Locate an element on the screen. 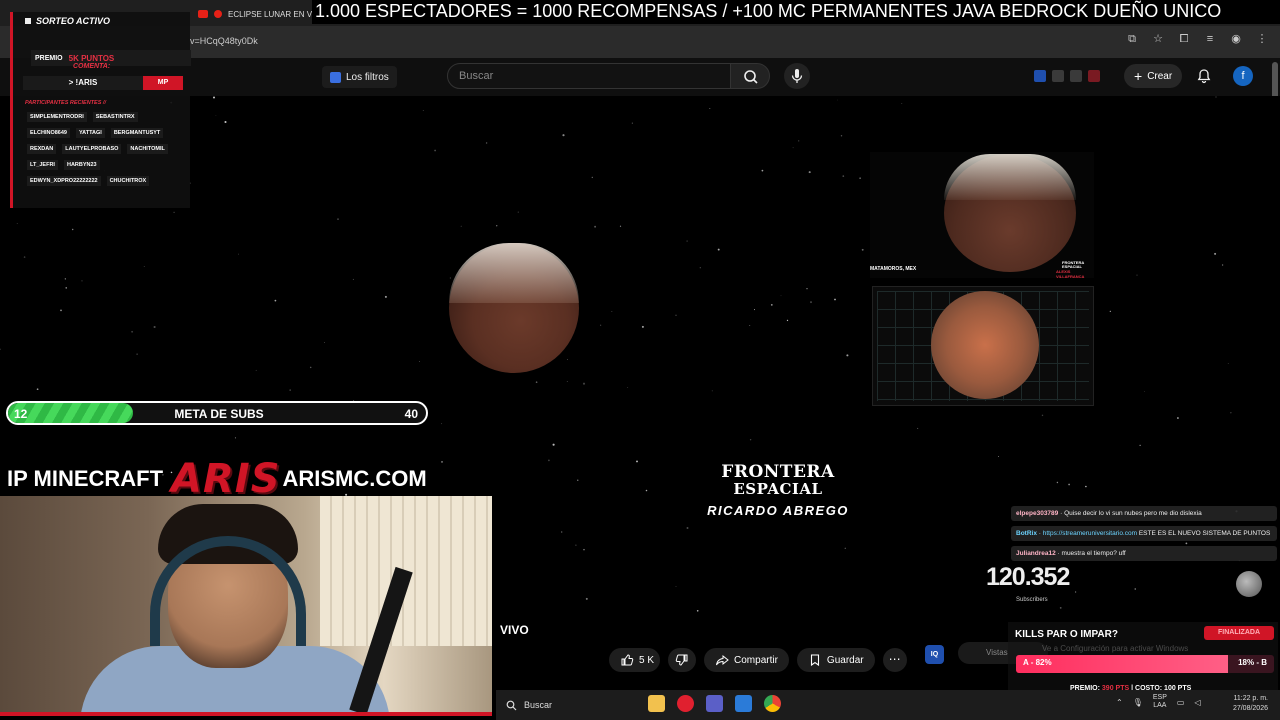  search-button is located at coordinates (750, 76).